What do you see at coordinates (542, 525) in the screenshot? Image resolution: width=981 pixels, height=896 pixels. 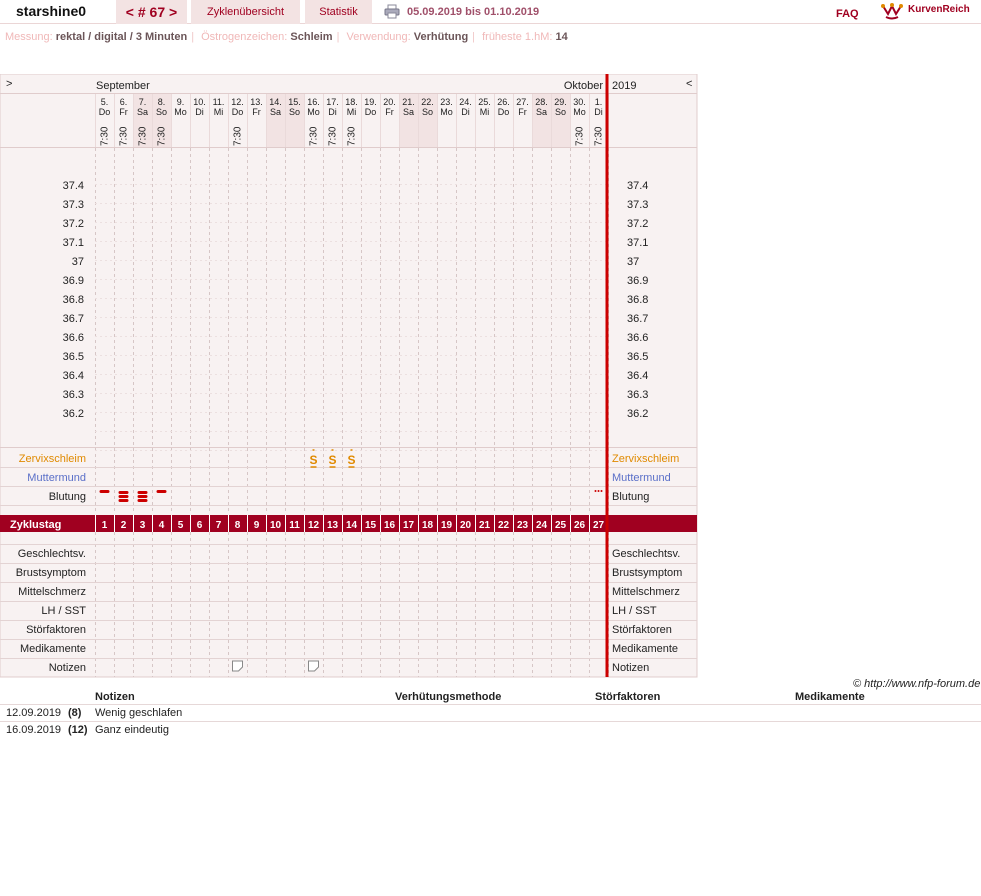 I see `cycle-day-number: 24` at bounding box center [542, 525].